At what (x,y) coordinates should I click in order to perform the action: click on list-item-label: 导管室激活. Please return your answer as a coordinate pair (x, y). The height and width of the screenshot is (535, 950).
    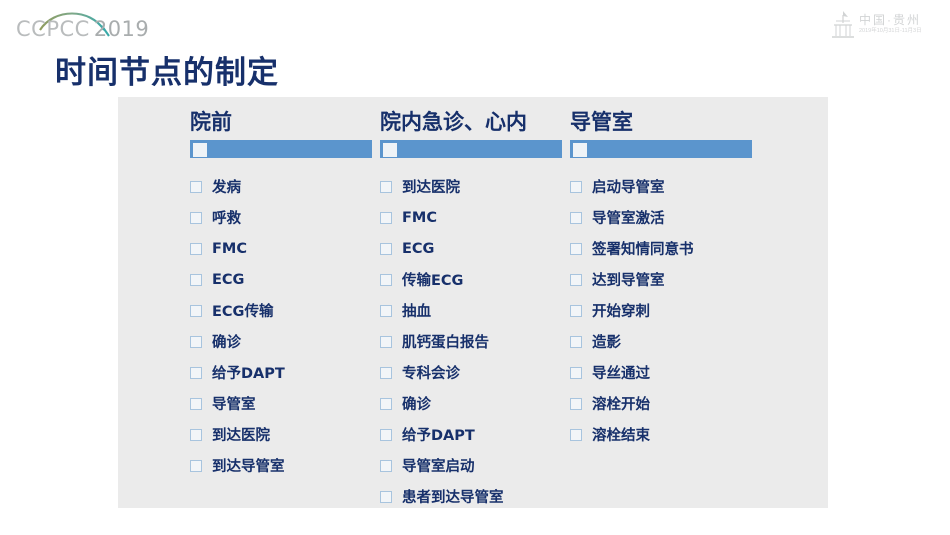
    Looking at the image, I should click on (628, 219).